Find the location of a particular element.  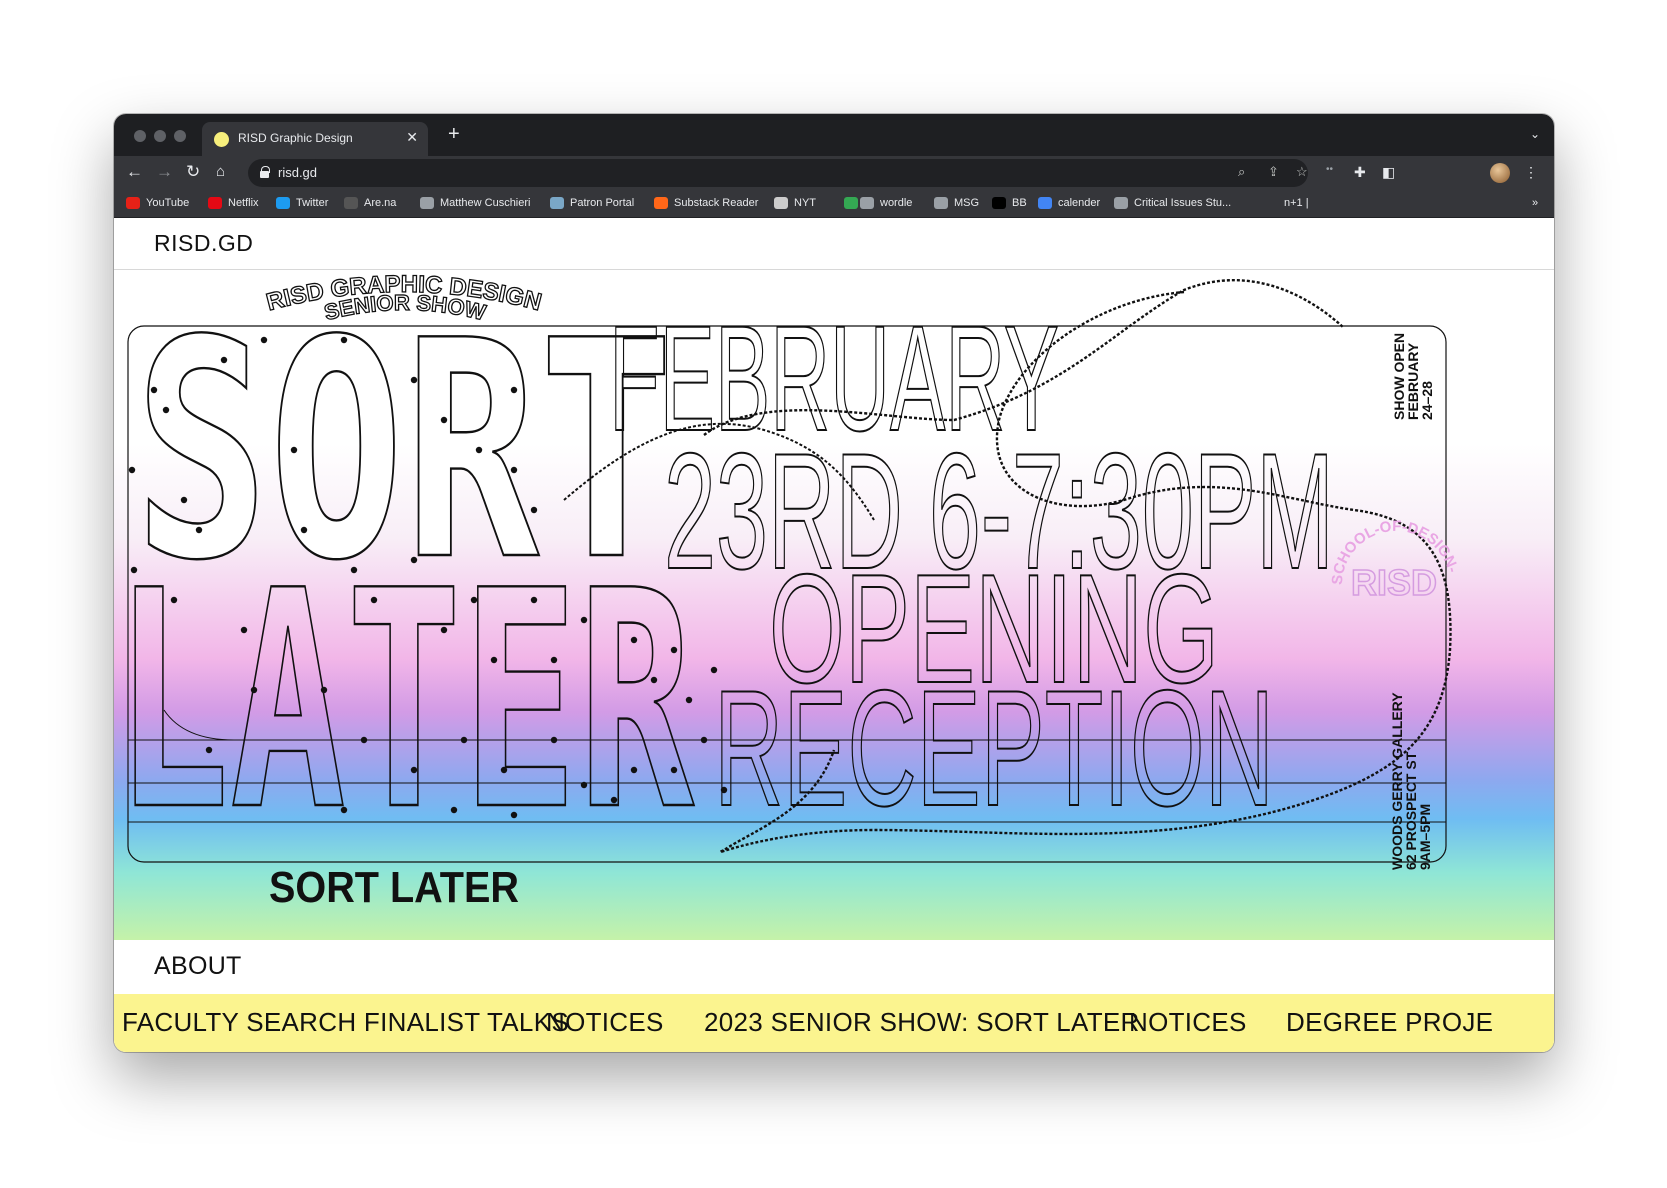

title-later: LATER is located at coordinates (404, 701).